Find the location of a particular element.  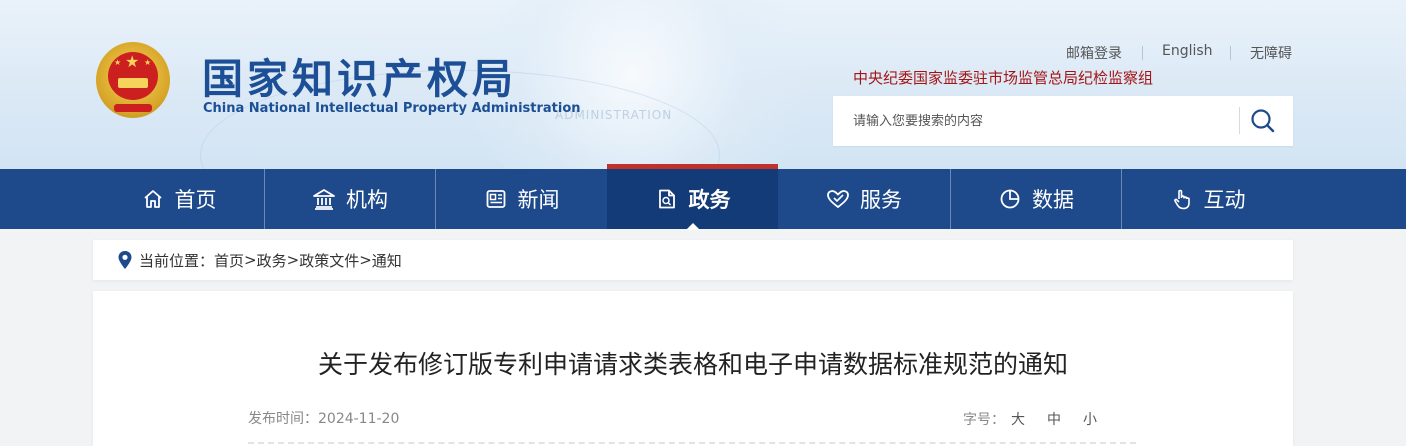

article-title: 关于发布修订版专利申请请求类表格和电子申请数据标准规范的通知 is located at coordinates (692, 364).